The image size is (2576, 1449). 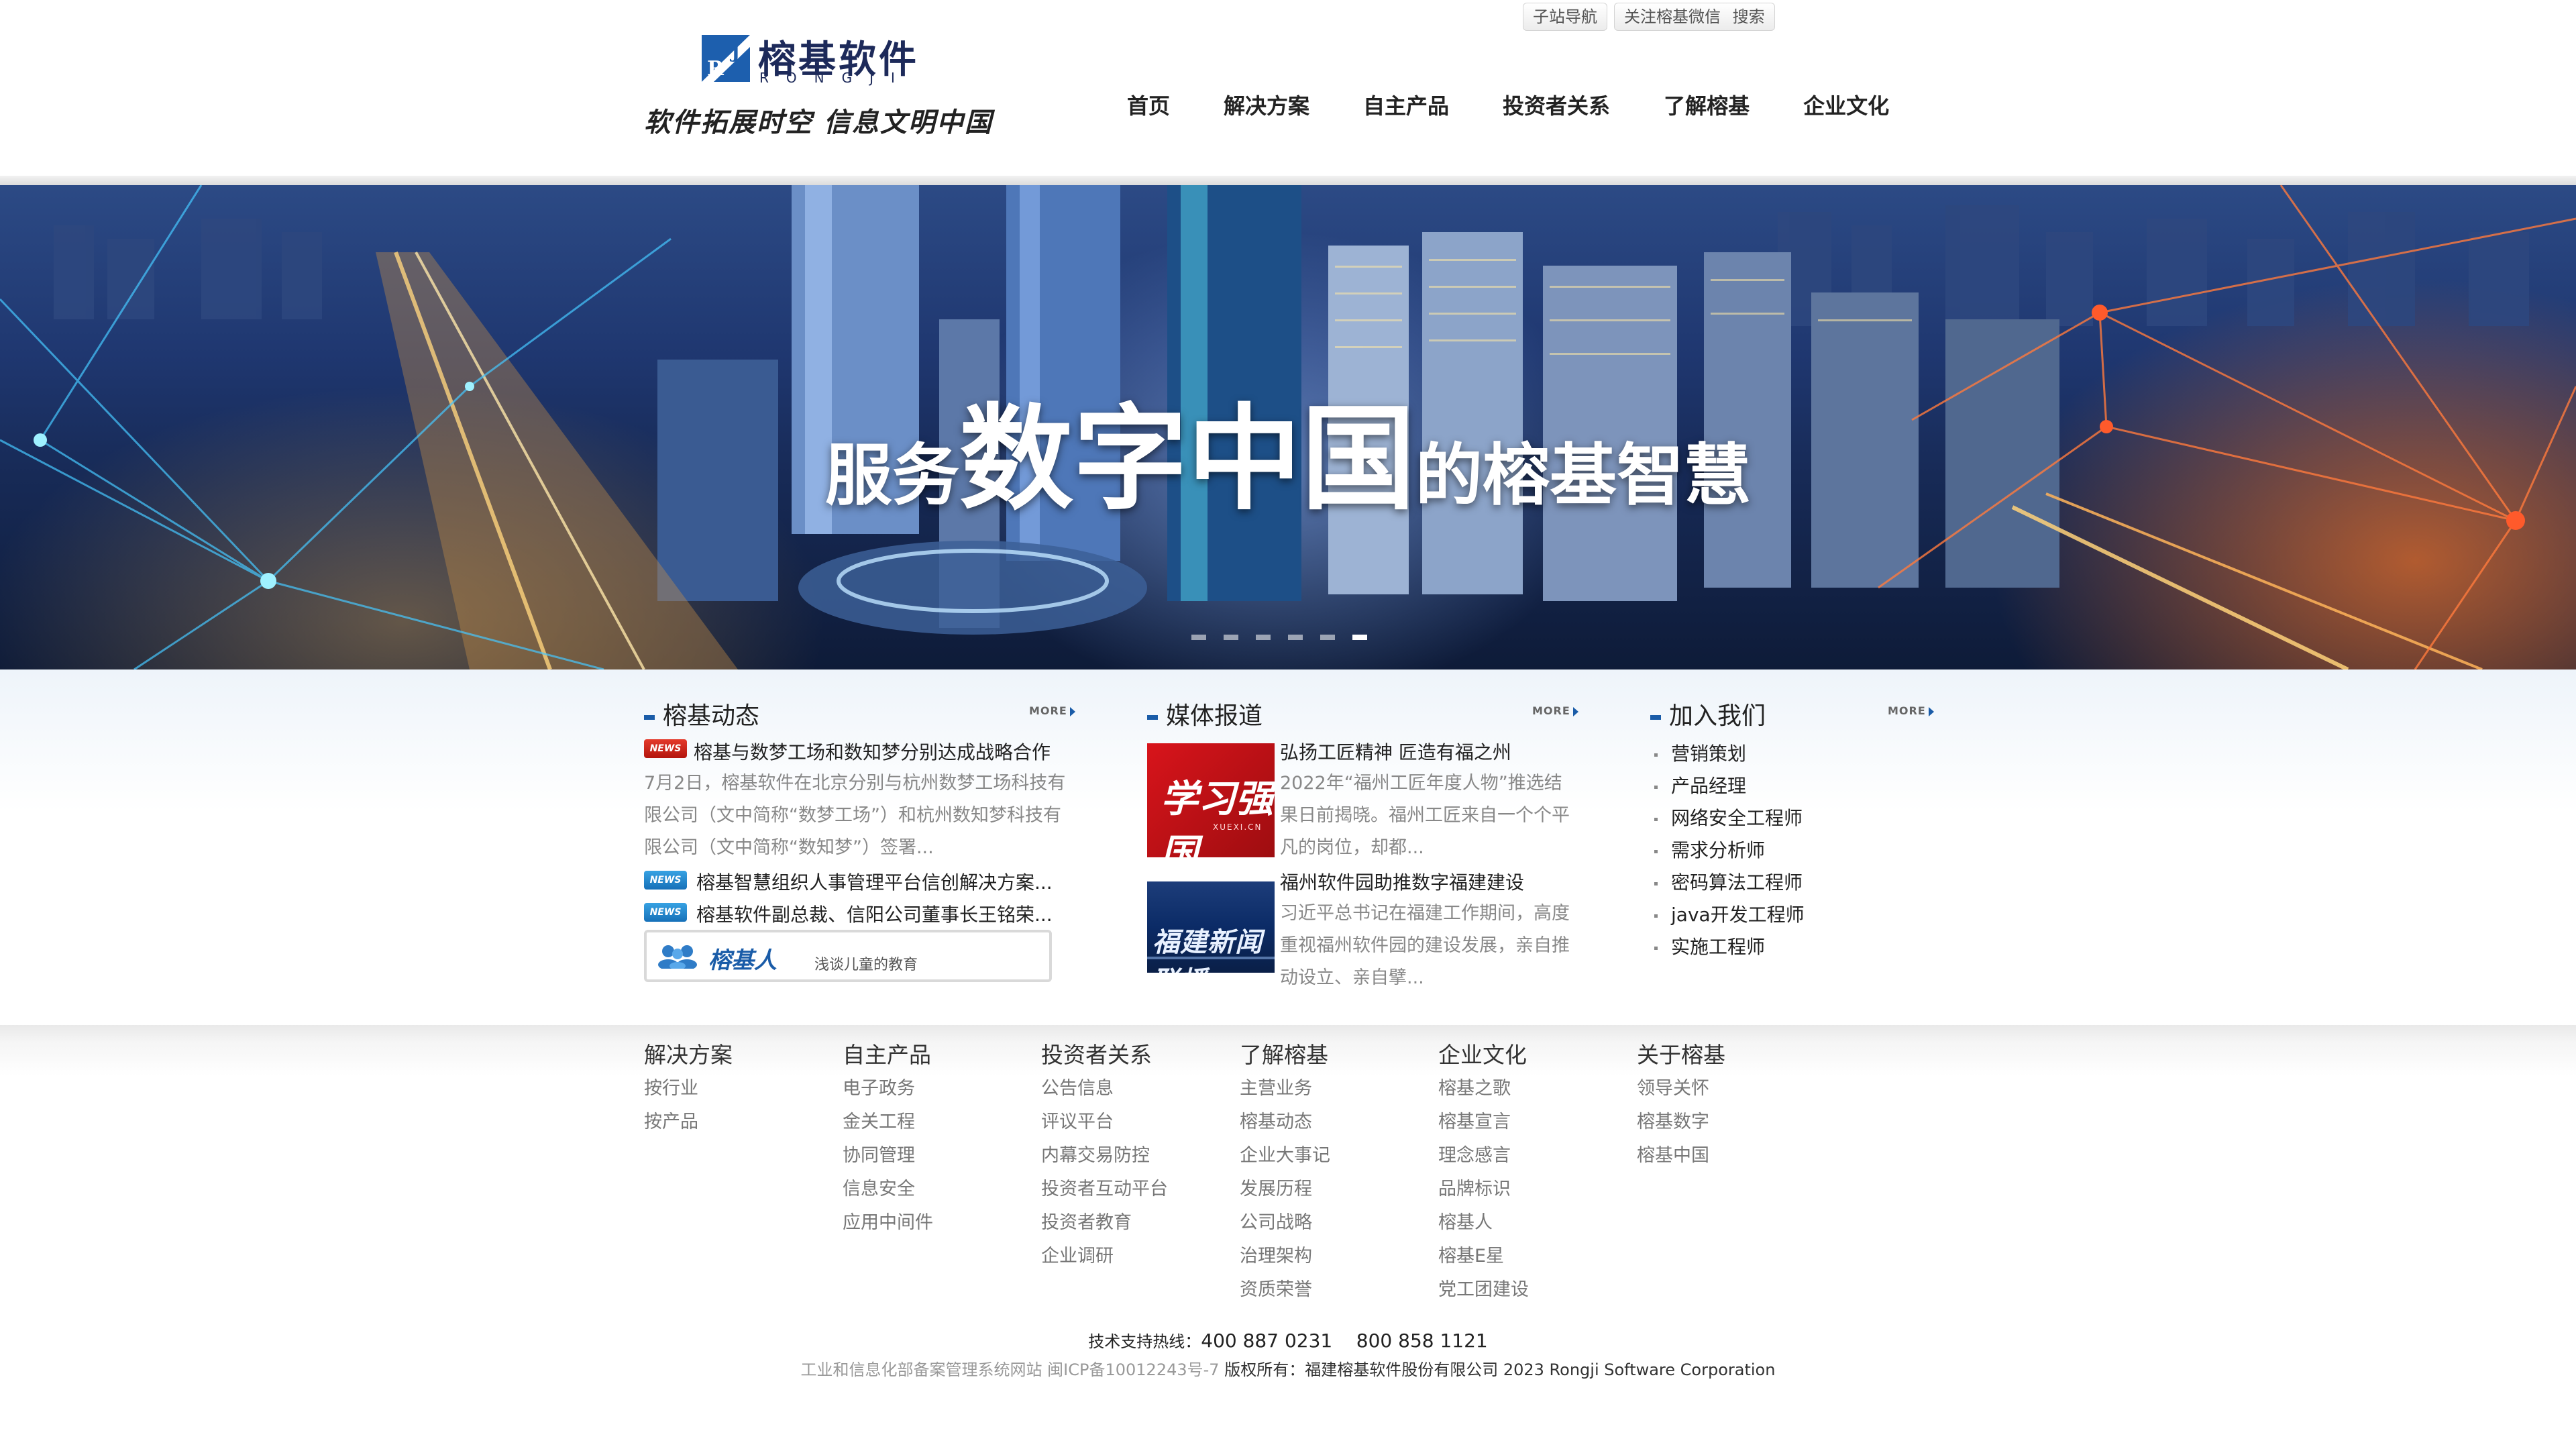 I want to click on site-logo: R J 榕基软件 RONGJI 软件拓展时空 信息文明中国, so click(x=817, y=84).